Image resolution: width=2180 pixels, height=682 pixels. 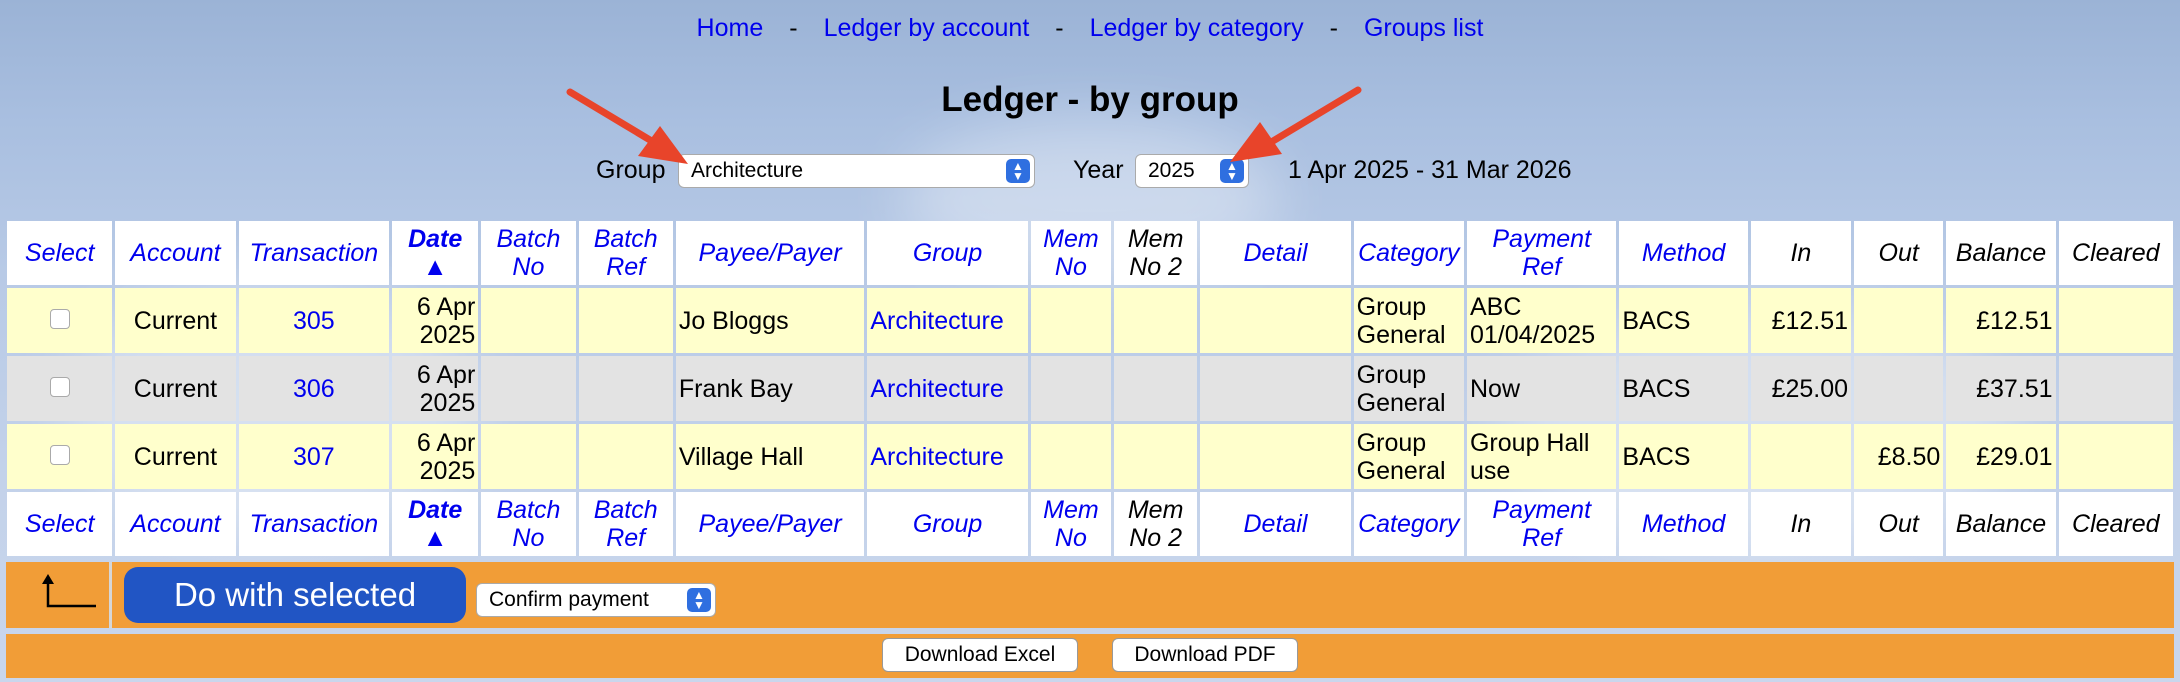 What do you see at coordinates (435, 524) in the screenshot?
I see `col-footer-date: Date ▲` at bounding box center [435, 524].